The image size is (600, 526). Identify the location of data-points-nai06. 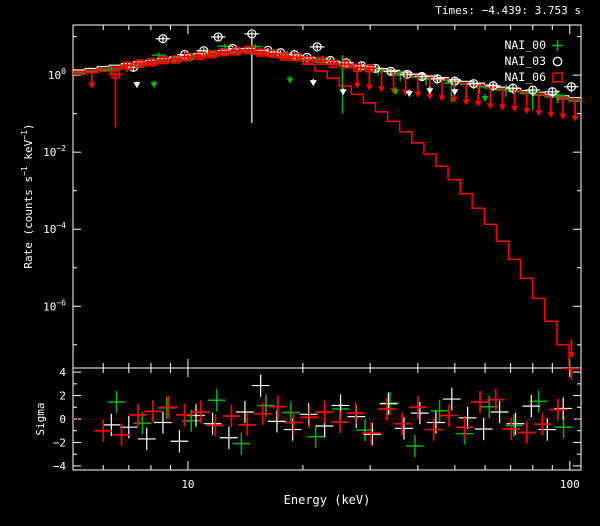
(242, 86).